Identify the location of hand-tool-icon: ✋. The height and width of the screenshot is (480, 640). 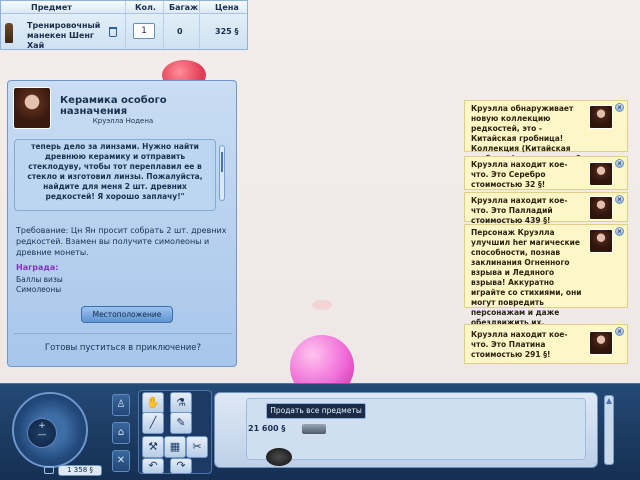
(153, 403).